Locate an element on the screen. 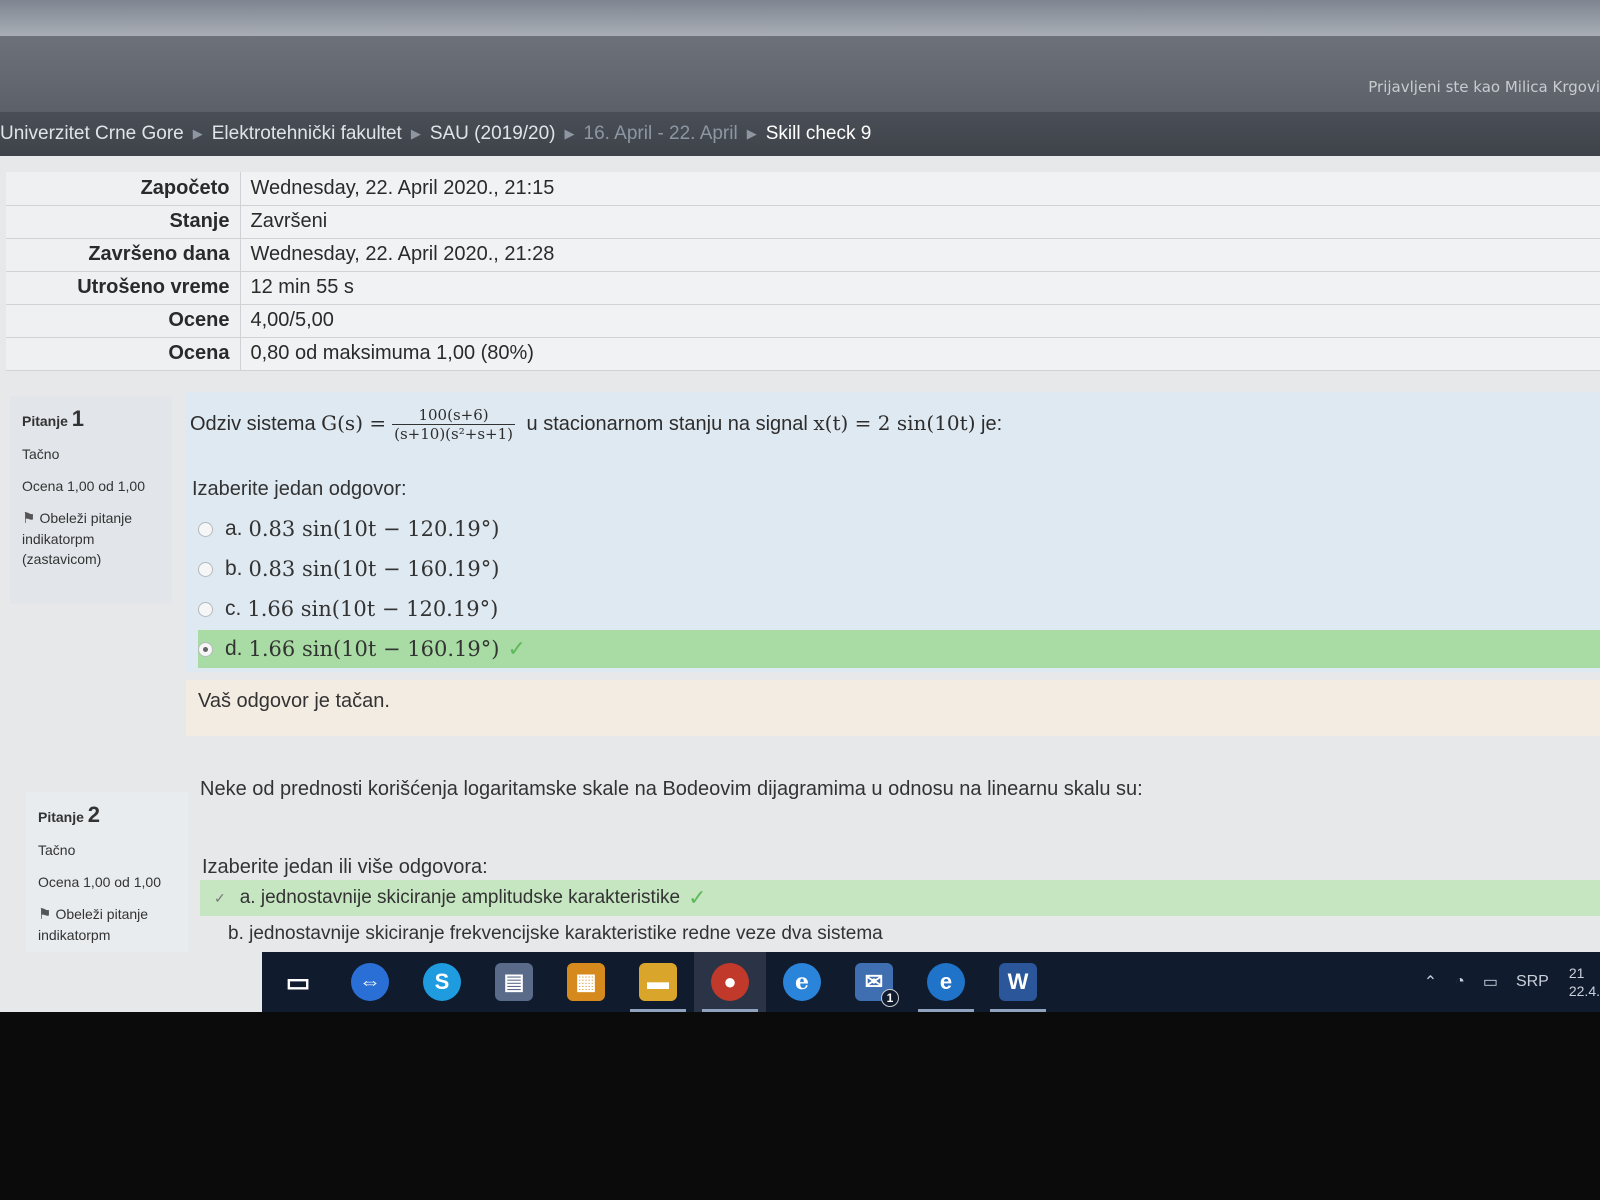 This screenshot has width=1600, height=1200. summary-label: Utrošeno vreme is located at coordinates (123, 288).